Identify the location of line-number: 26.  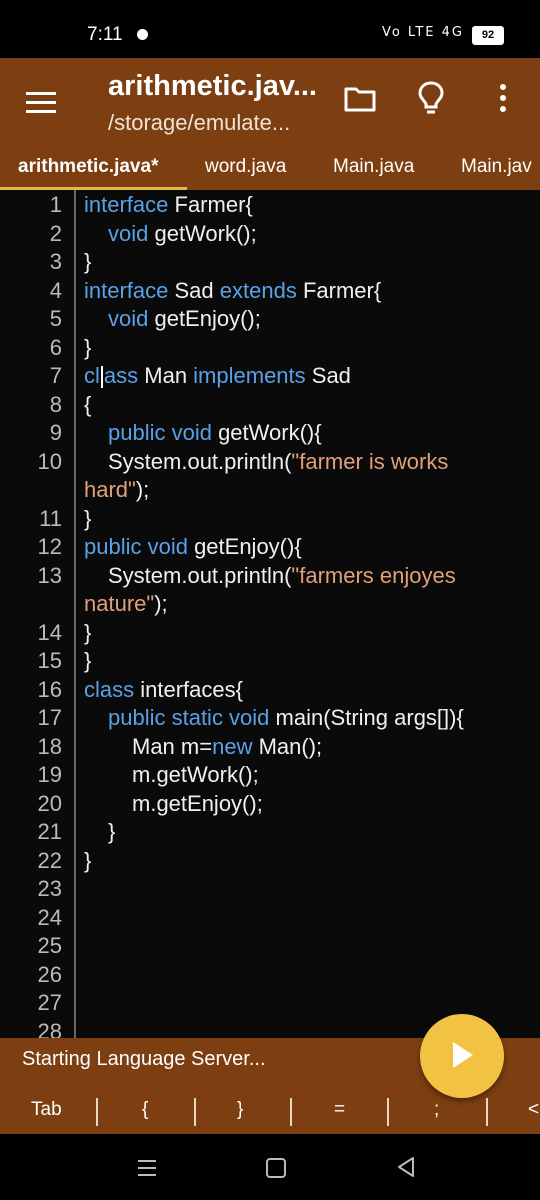
(49, 974).